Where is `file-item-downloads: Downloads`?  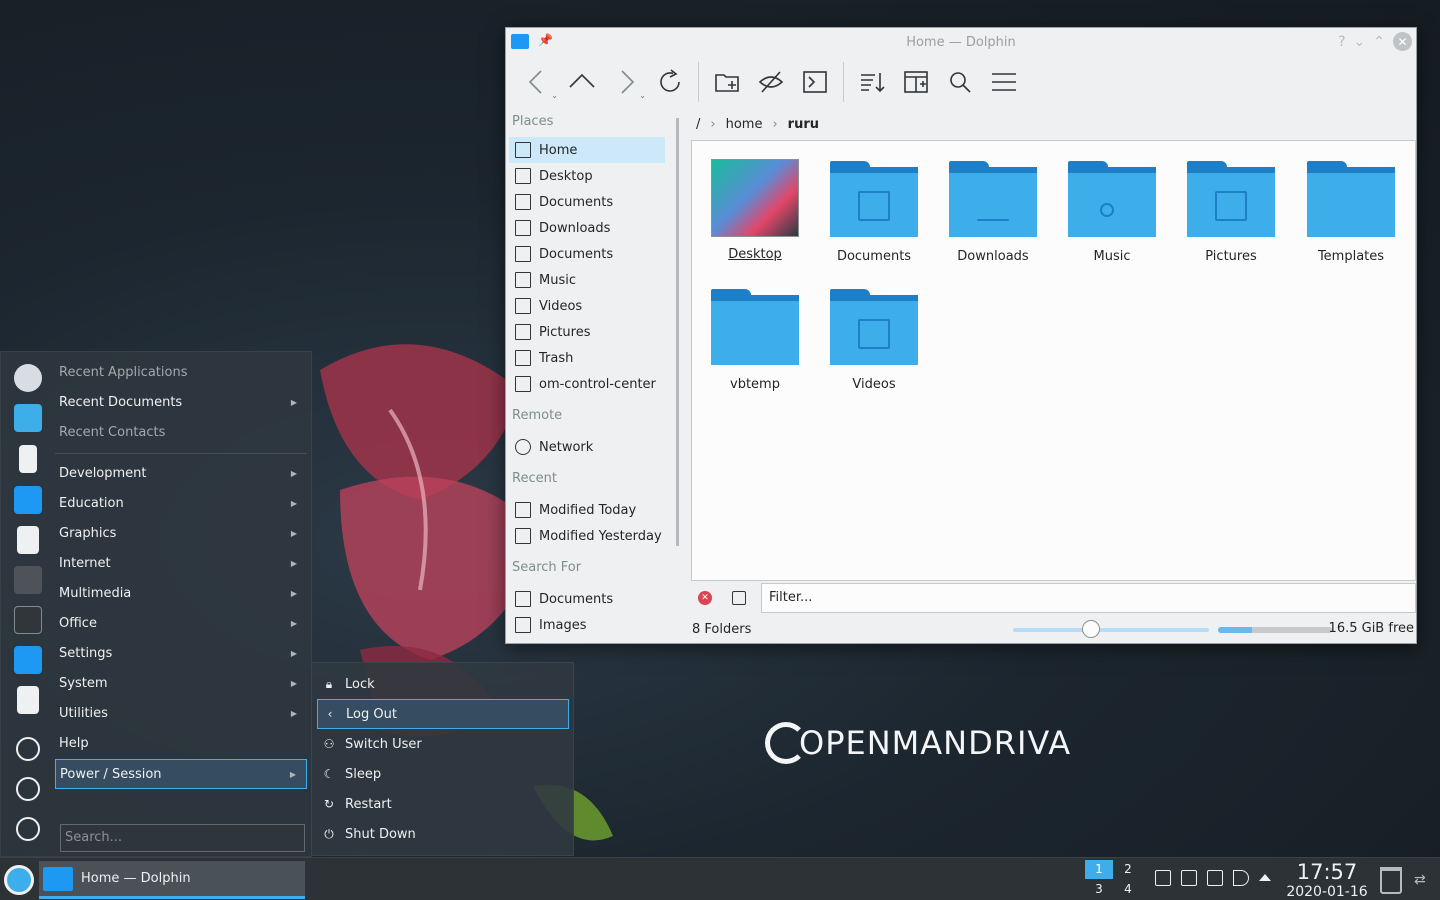
file-item-downloads: Downloads is located at coordinates (993, 211).